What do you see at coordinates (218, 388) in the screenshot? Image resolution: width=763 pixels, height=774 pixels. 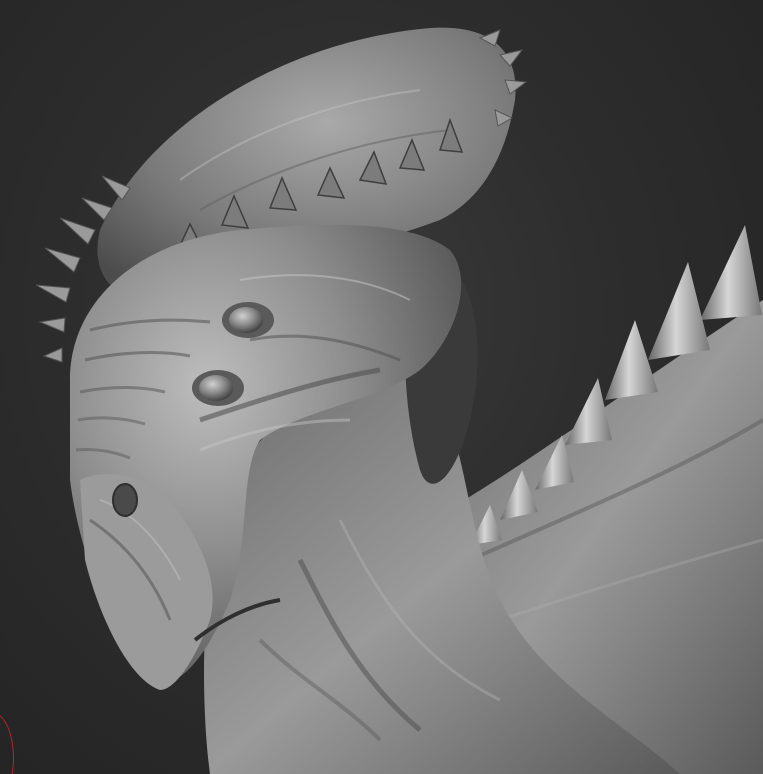 I see `eye-lower` at bounding box center [218, 388].